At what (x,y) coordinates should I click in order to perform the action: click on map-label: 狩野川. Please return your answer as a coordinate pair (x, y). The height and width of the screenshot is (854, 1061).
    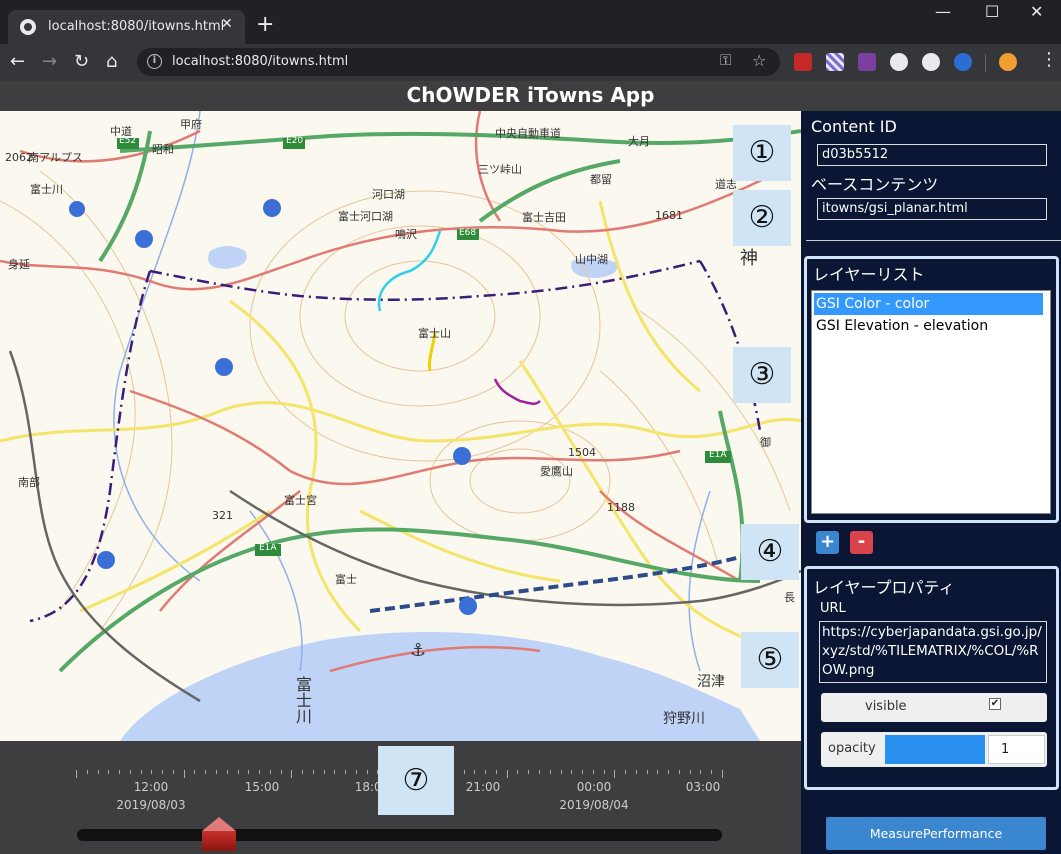
    Looking at the image, I should click on (684, 719).